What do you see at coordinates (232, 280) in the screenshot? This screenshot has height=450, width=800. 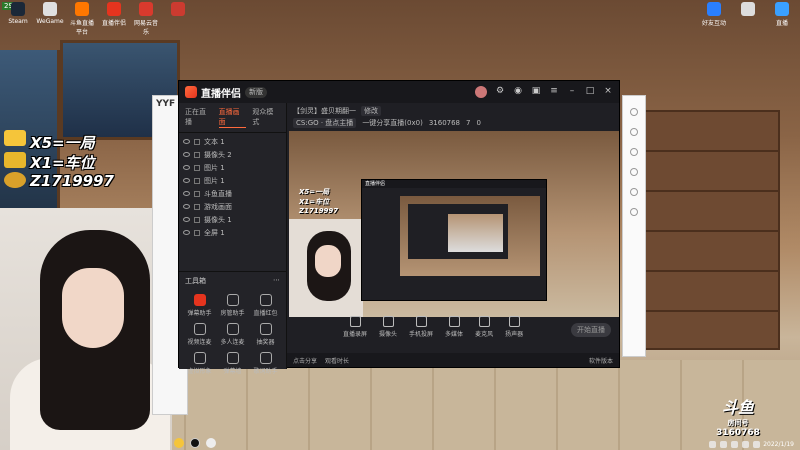 I see `tools-header: 工具箱 ⋯` at bounding box center [232, 280].